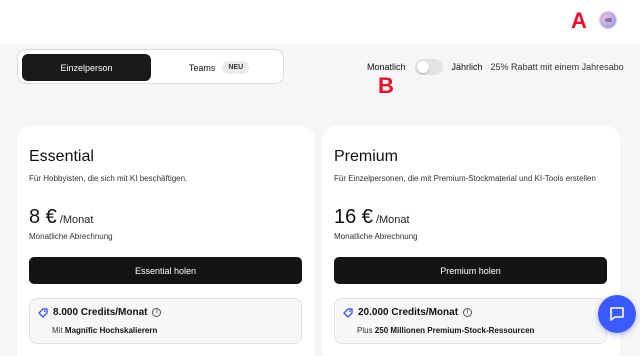  I want to click on plan-price: 16 € /Monat, so click(372, 217).